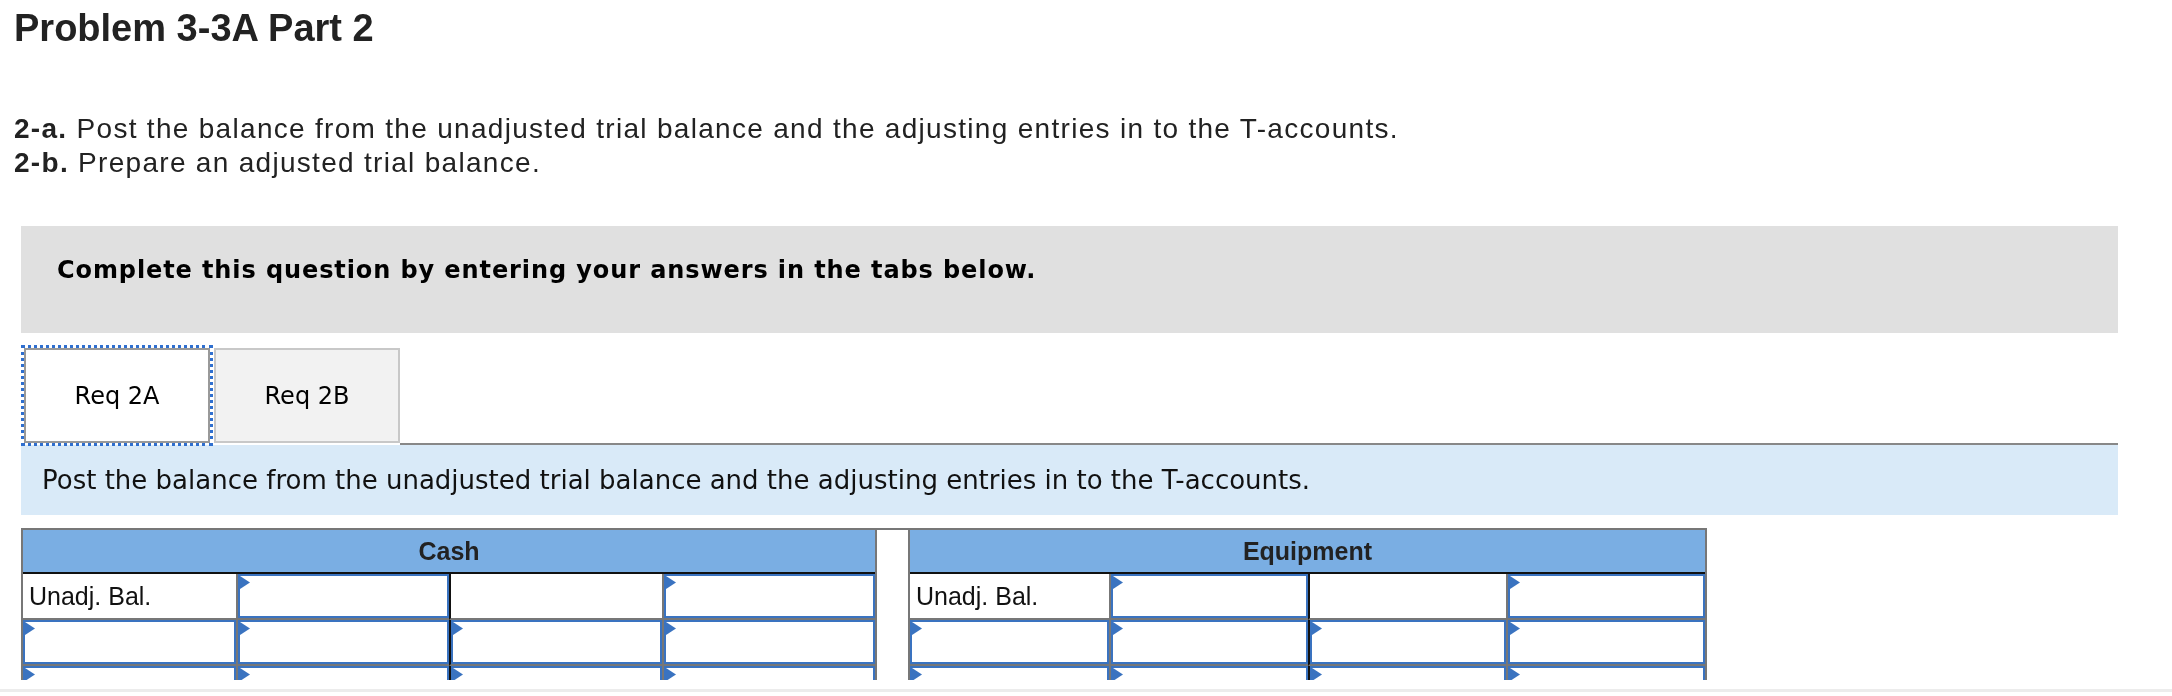 This screenshot has height=696, width=2172. What do you see at coordinates (277, 163) in the screenshot?
I see `instruction-text: 2-b. Prepare an adjusted trial balance.` at bounding box center [277, 163].